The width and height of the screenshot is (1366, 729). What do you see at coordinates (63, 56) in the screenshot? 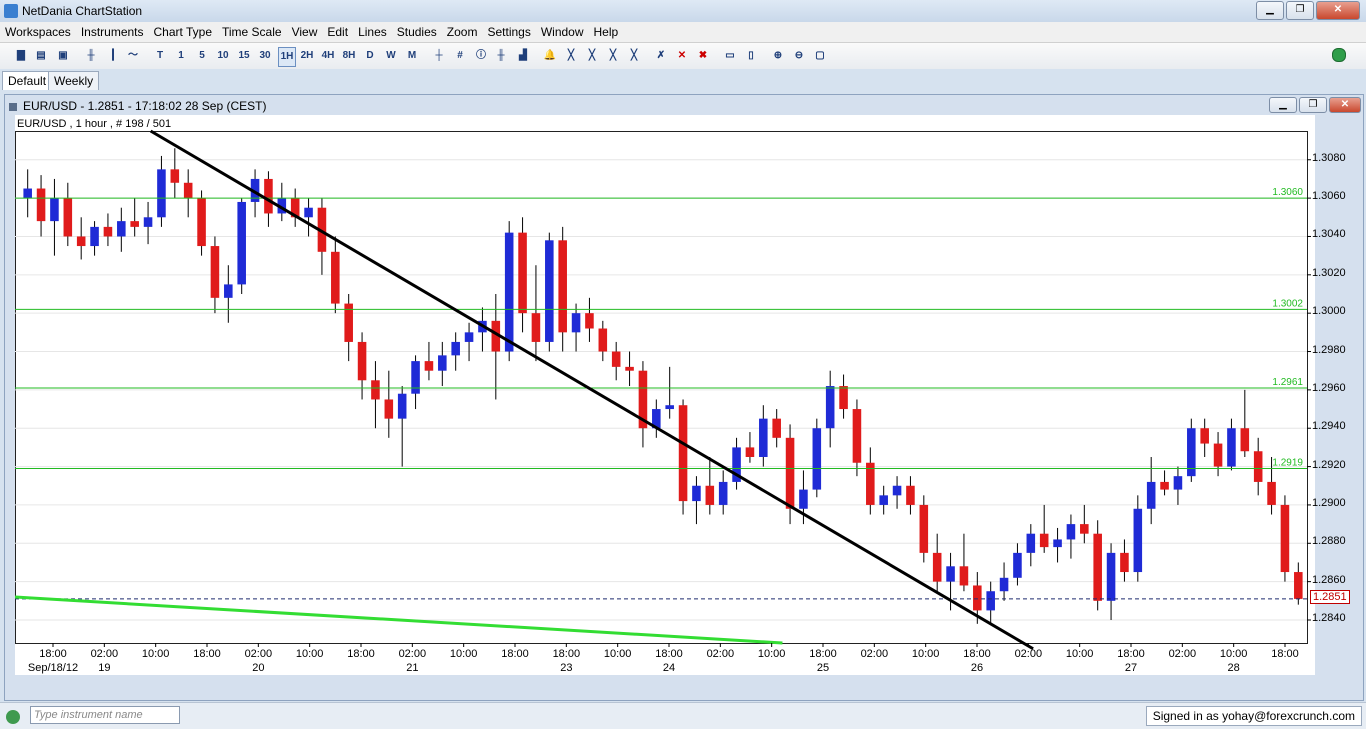
I see `save-icon: ▣` at bounding box center [63, 56].